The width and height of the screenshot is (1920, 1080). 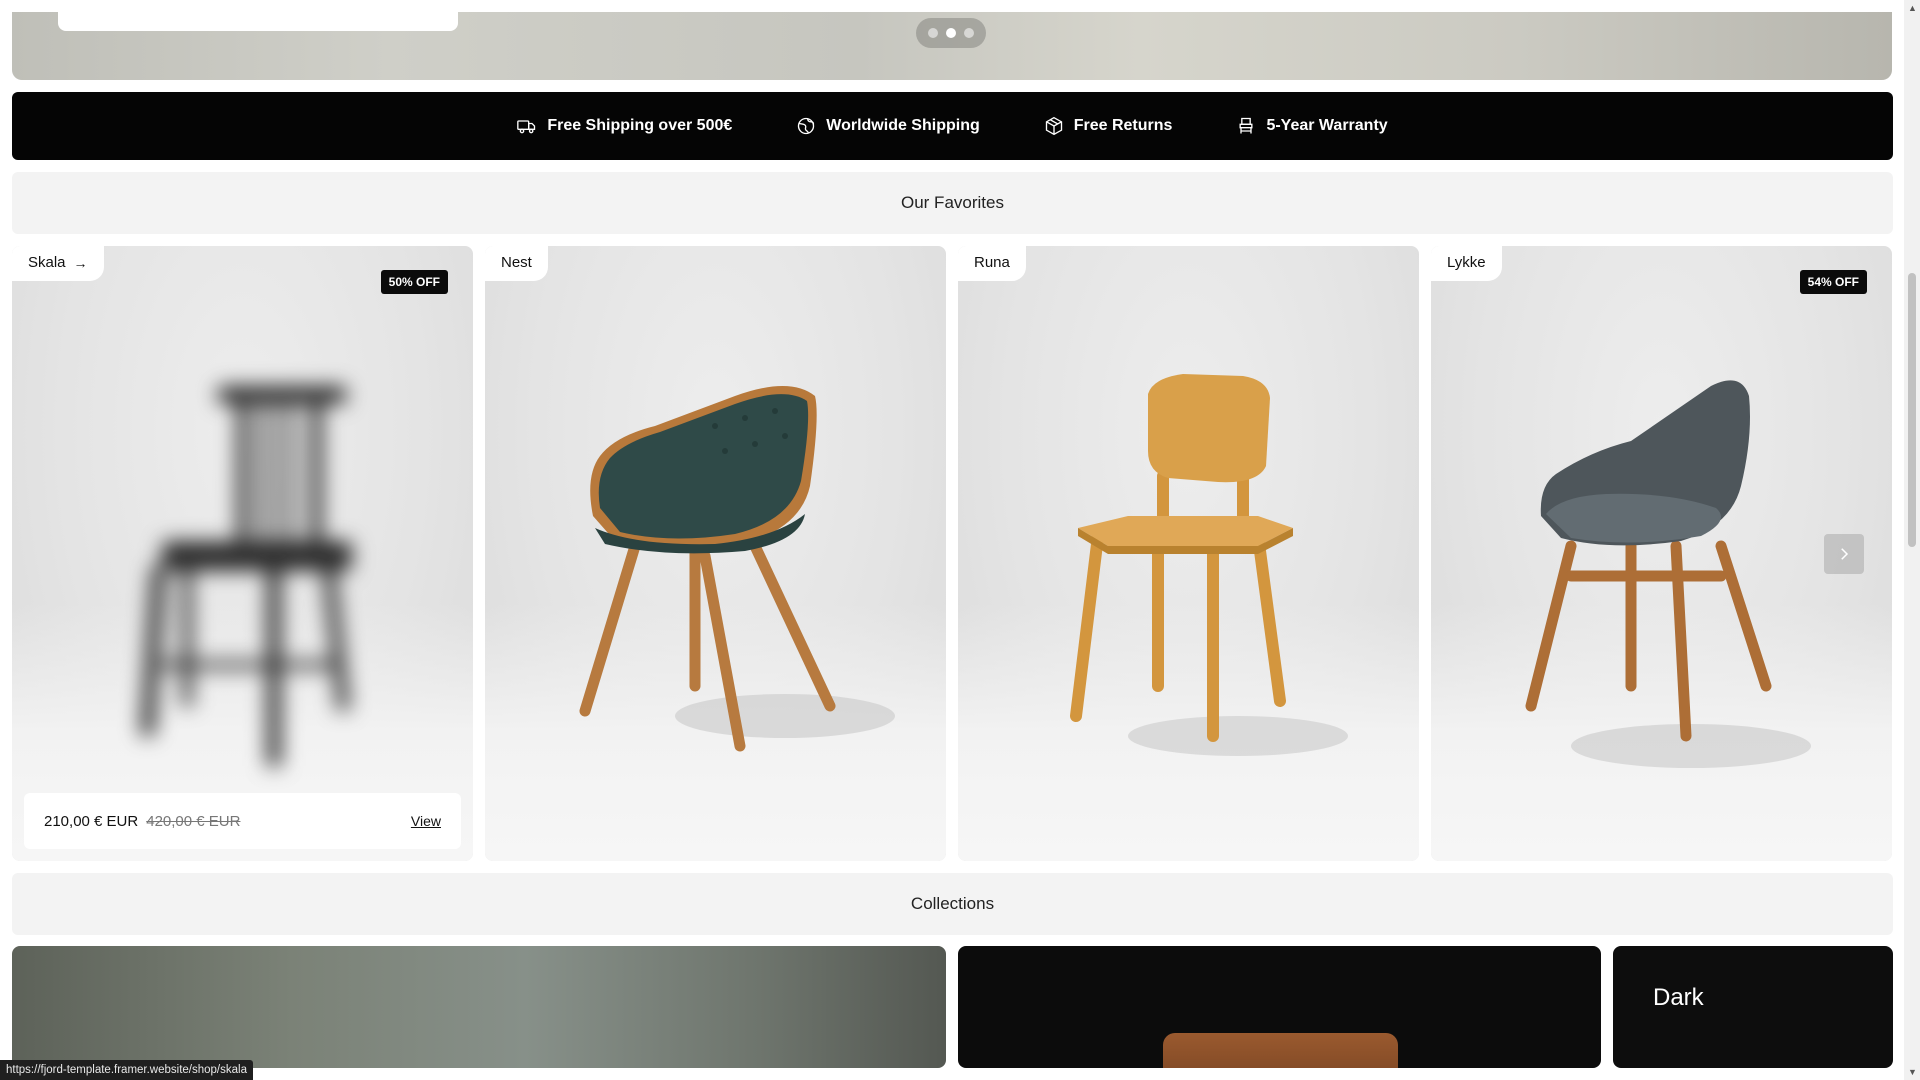 What do you see at coordinates (806, 126) in the screenshot?
I see `globe-icon` at bounding box center [806, 126].